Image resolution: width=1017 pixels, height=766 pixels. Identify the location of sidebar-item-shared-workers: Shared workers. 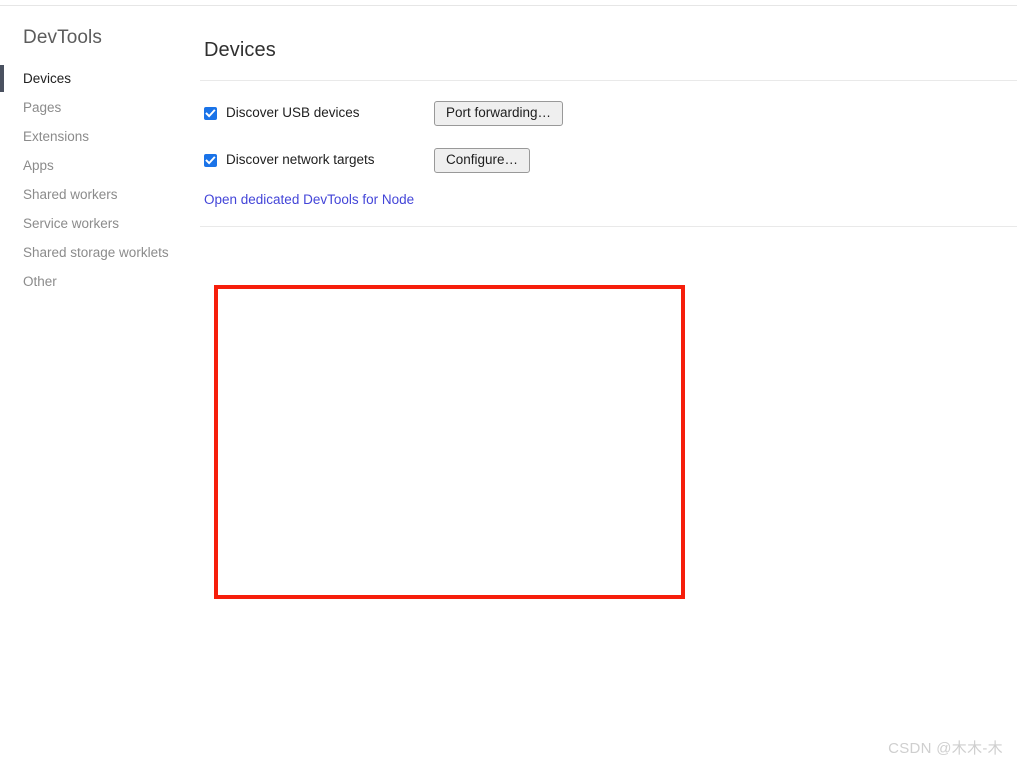
(100, 194).